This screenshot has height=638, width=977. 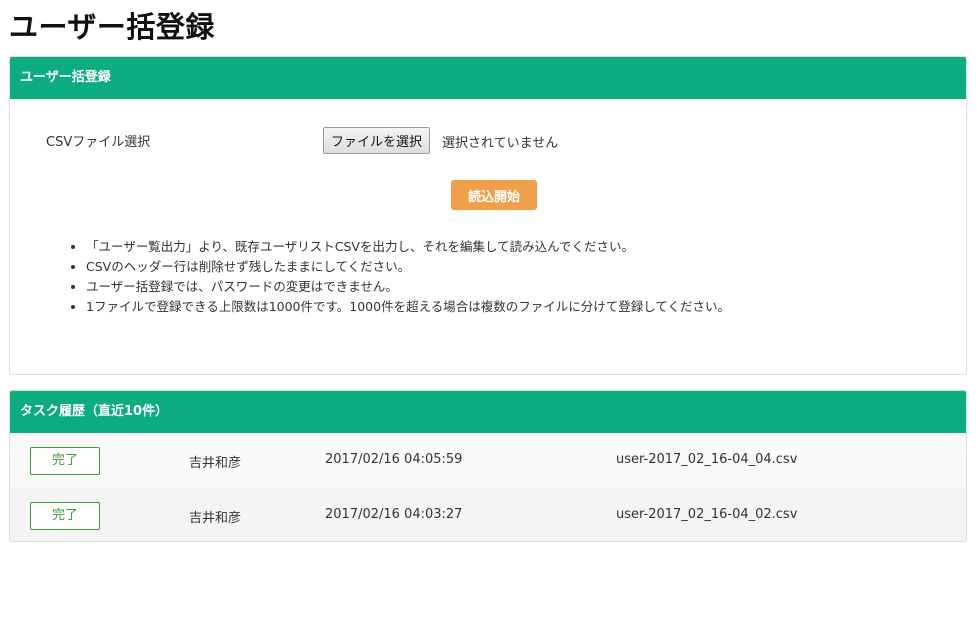 What do you see at coordinates (707, 459) in the screenshot?
I see `task-filename: user-2017_02_16-04_04.csv` at bounding box center [707, 459].